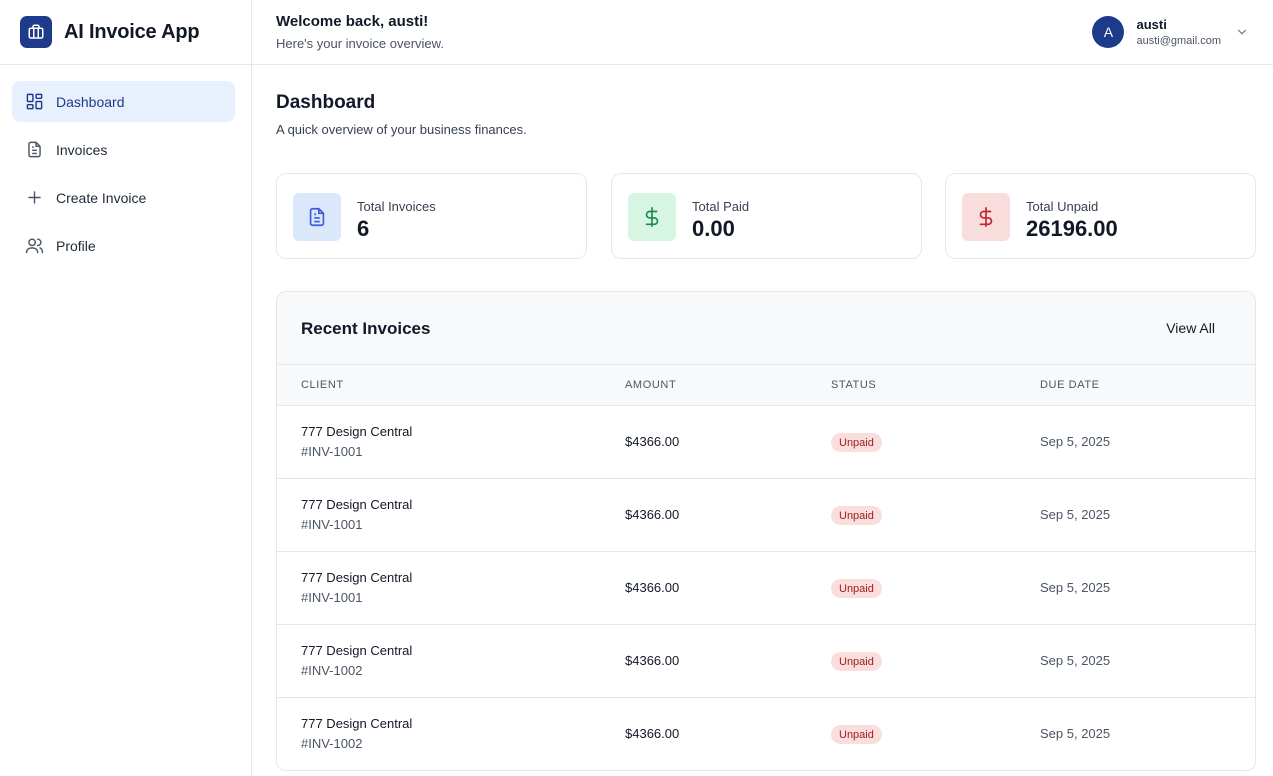 This screenshot has width=1273, height=776. Describe the element at coordinates (1242, 32) in the screenshot. I see `chevron-down-icon` at that location.